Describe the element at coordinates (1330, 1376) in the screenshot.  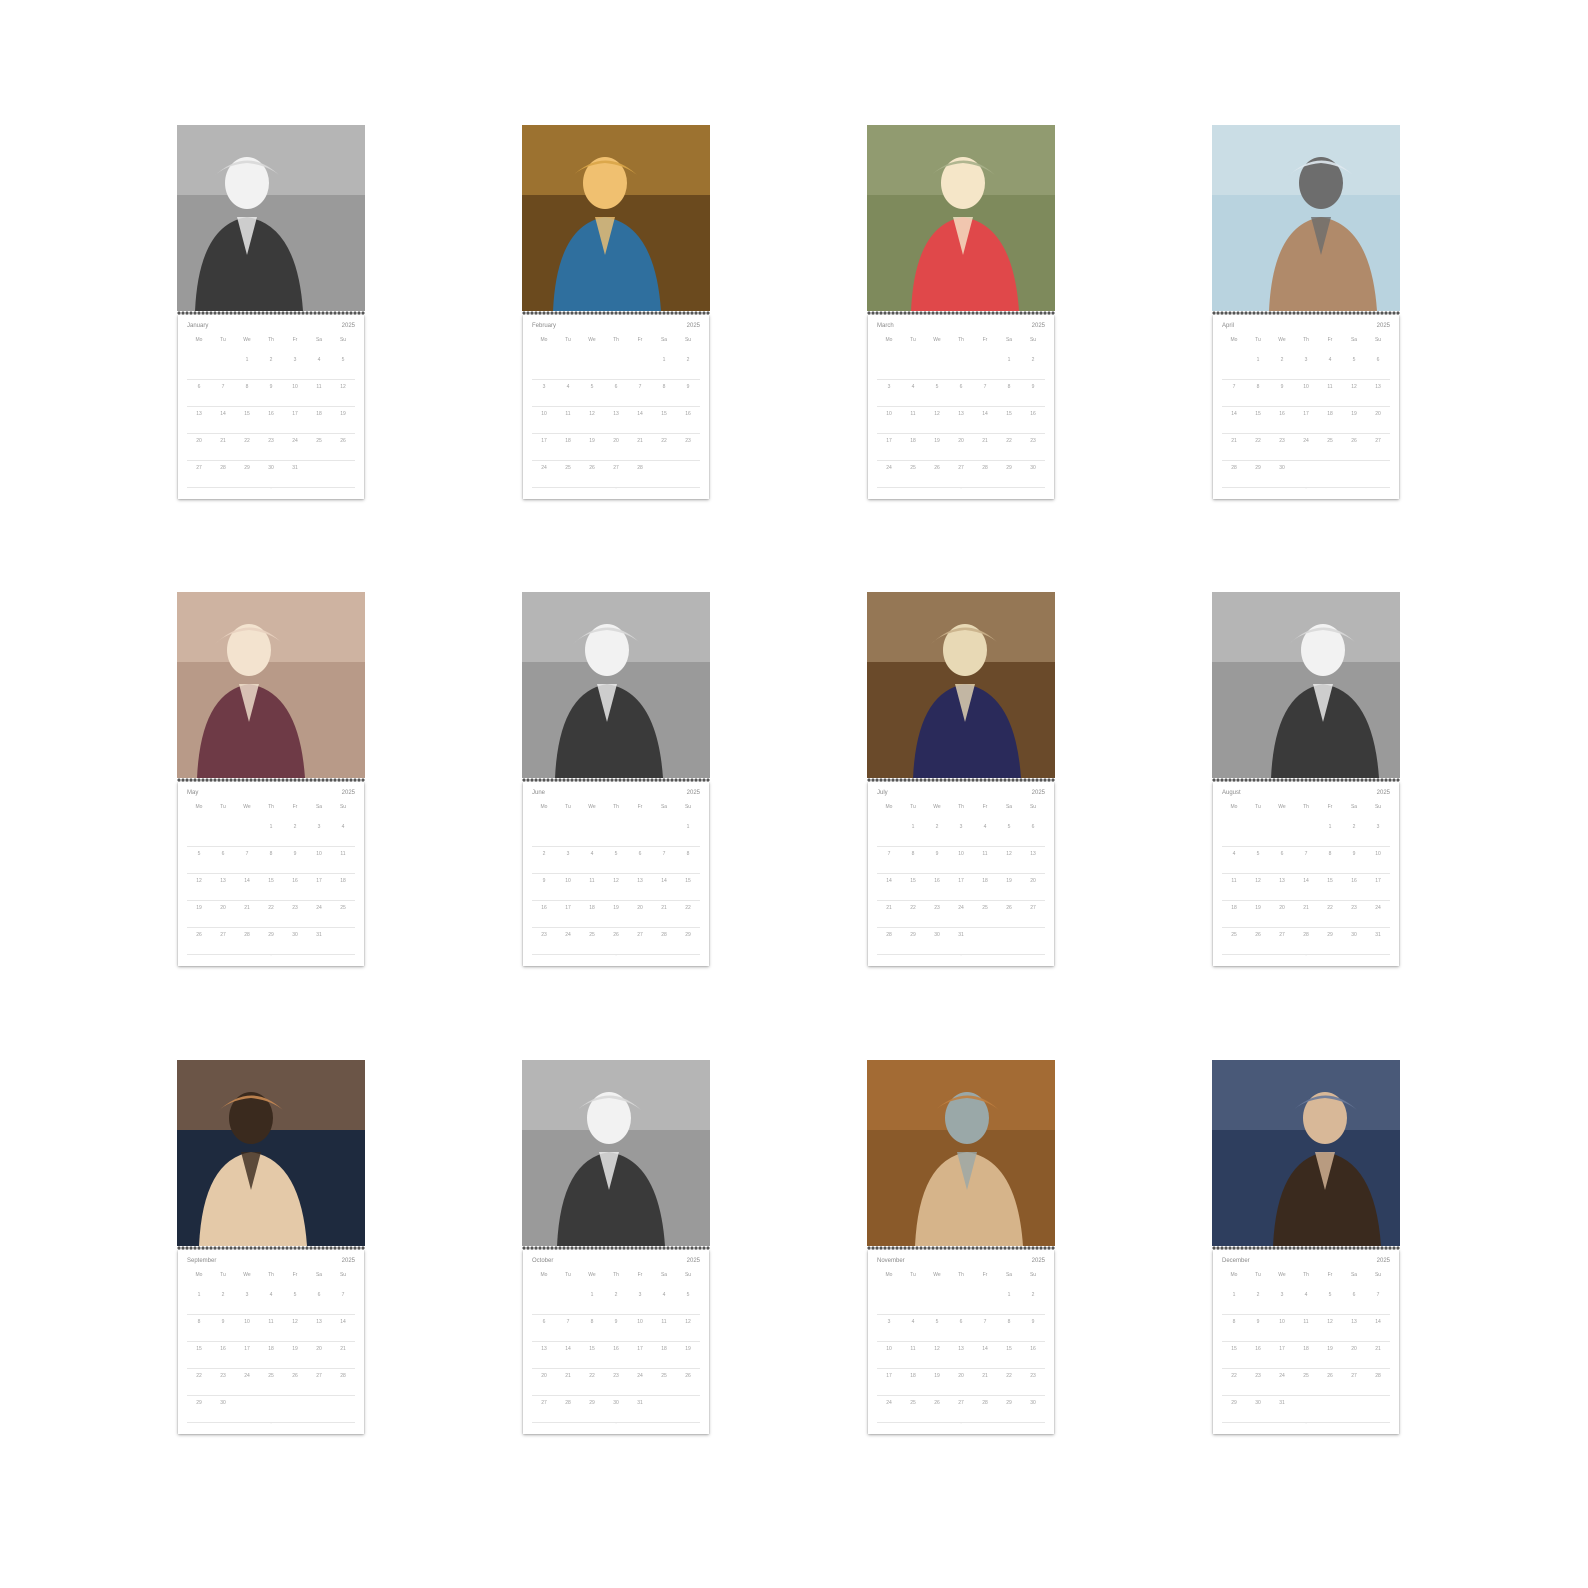
I see `date-cell: 26` at that location.